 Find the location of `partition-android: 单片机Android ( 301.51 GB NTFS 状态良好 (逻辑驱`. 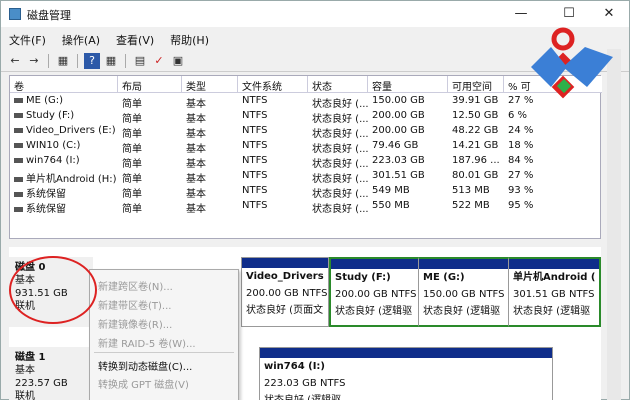

partition-android: 单片机Android ( 301.51 GB NTFS 状态良好 (逻辑驱 is located at coordinates (555, 292).